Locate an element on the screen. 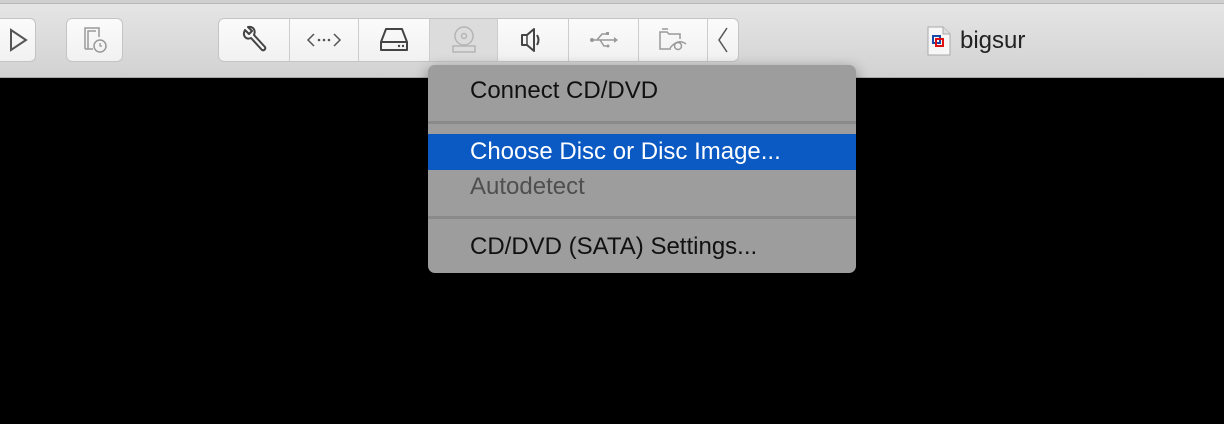 The height and width of the screenshot is (424, 1224). sound-button is located at coordinates (533, 40).